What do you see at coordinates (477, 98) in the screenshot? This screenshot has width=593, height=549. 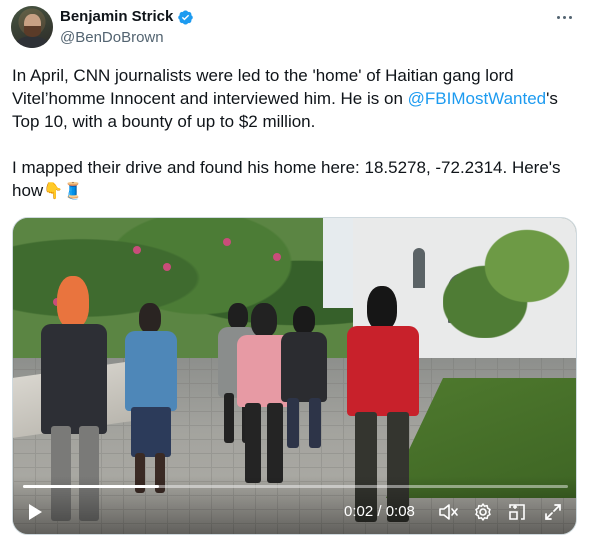 I see `mention-link: @FBIMostWanted` at bounding box center [477, 98].